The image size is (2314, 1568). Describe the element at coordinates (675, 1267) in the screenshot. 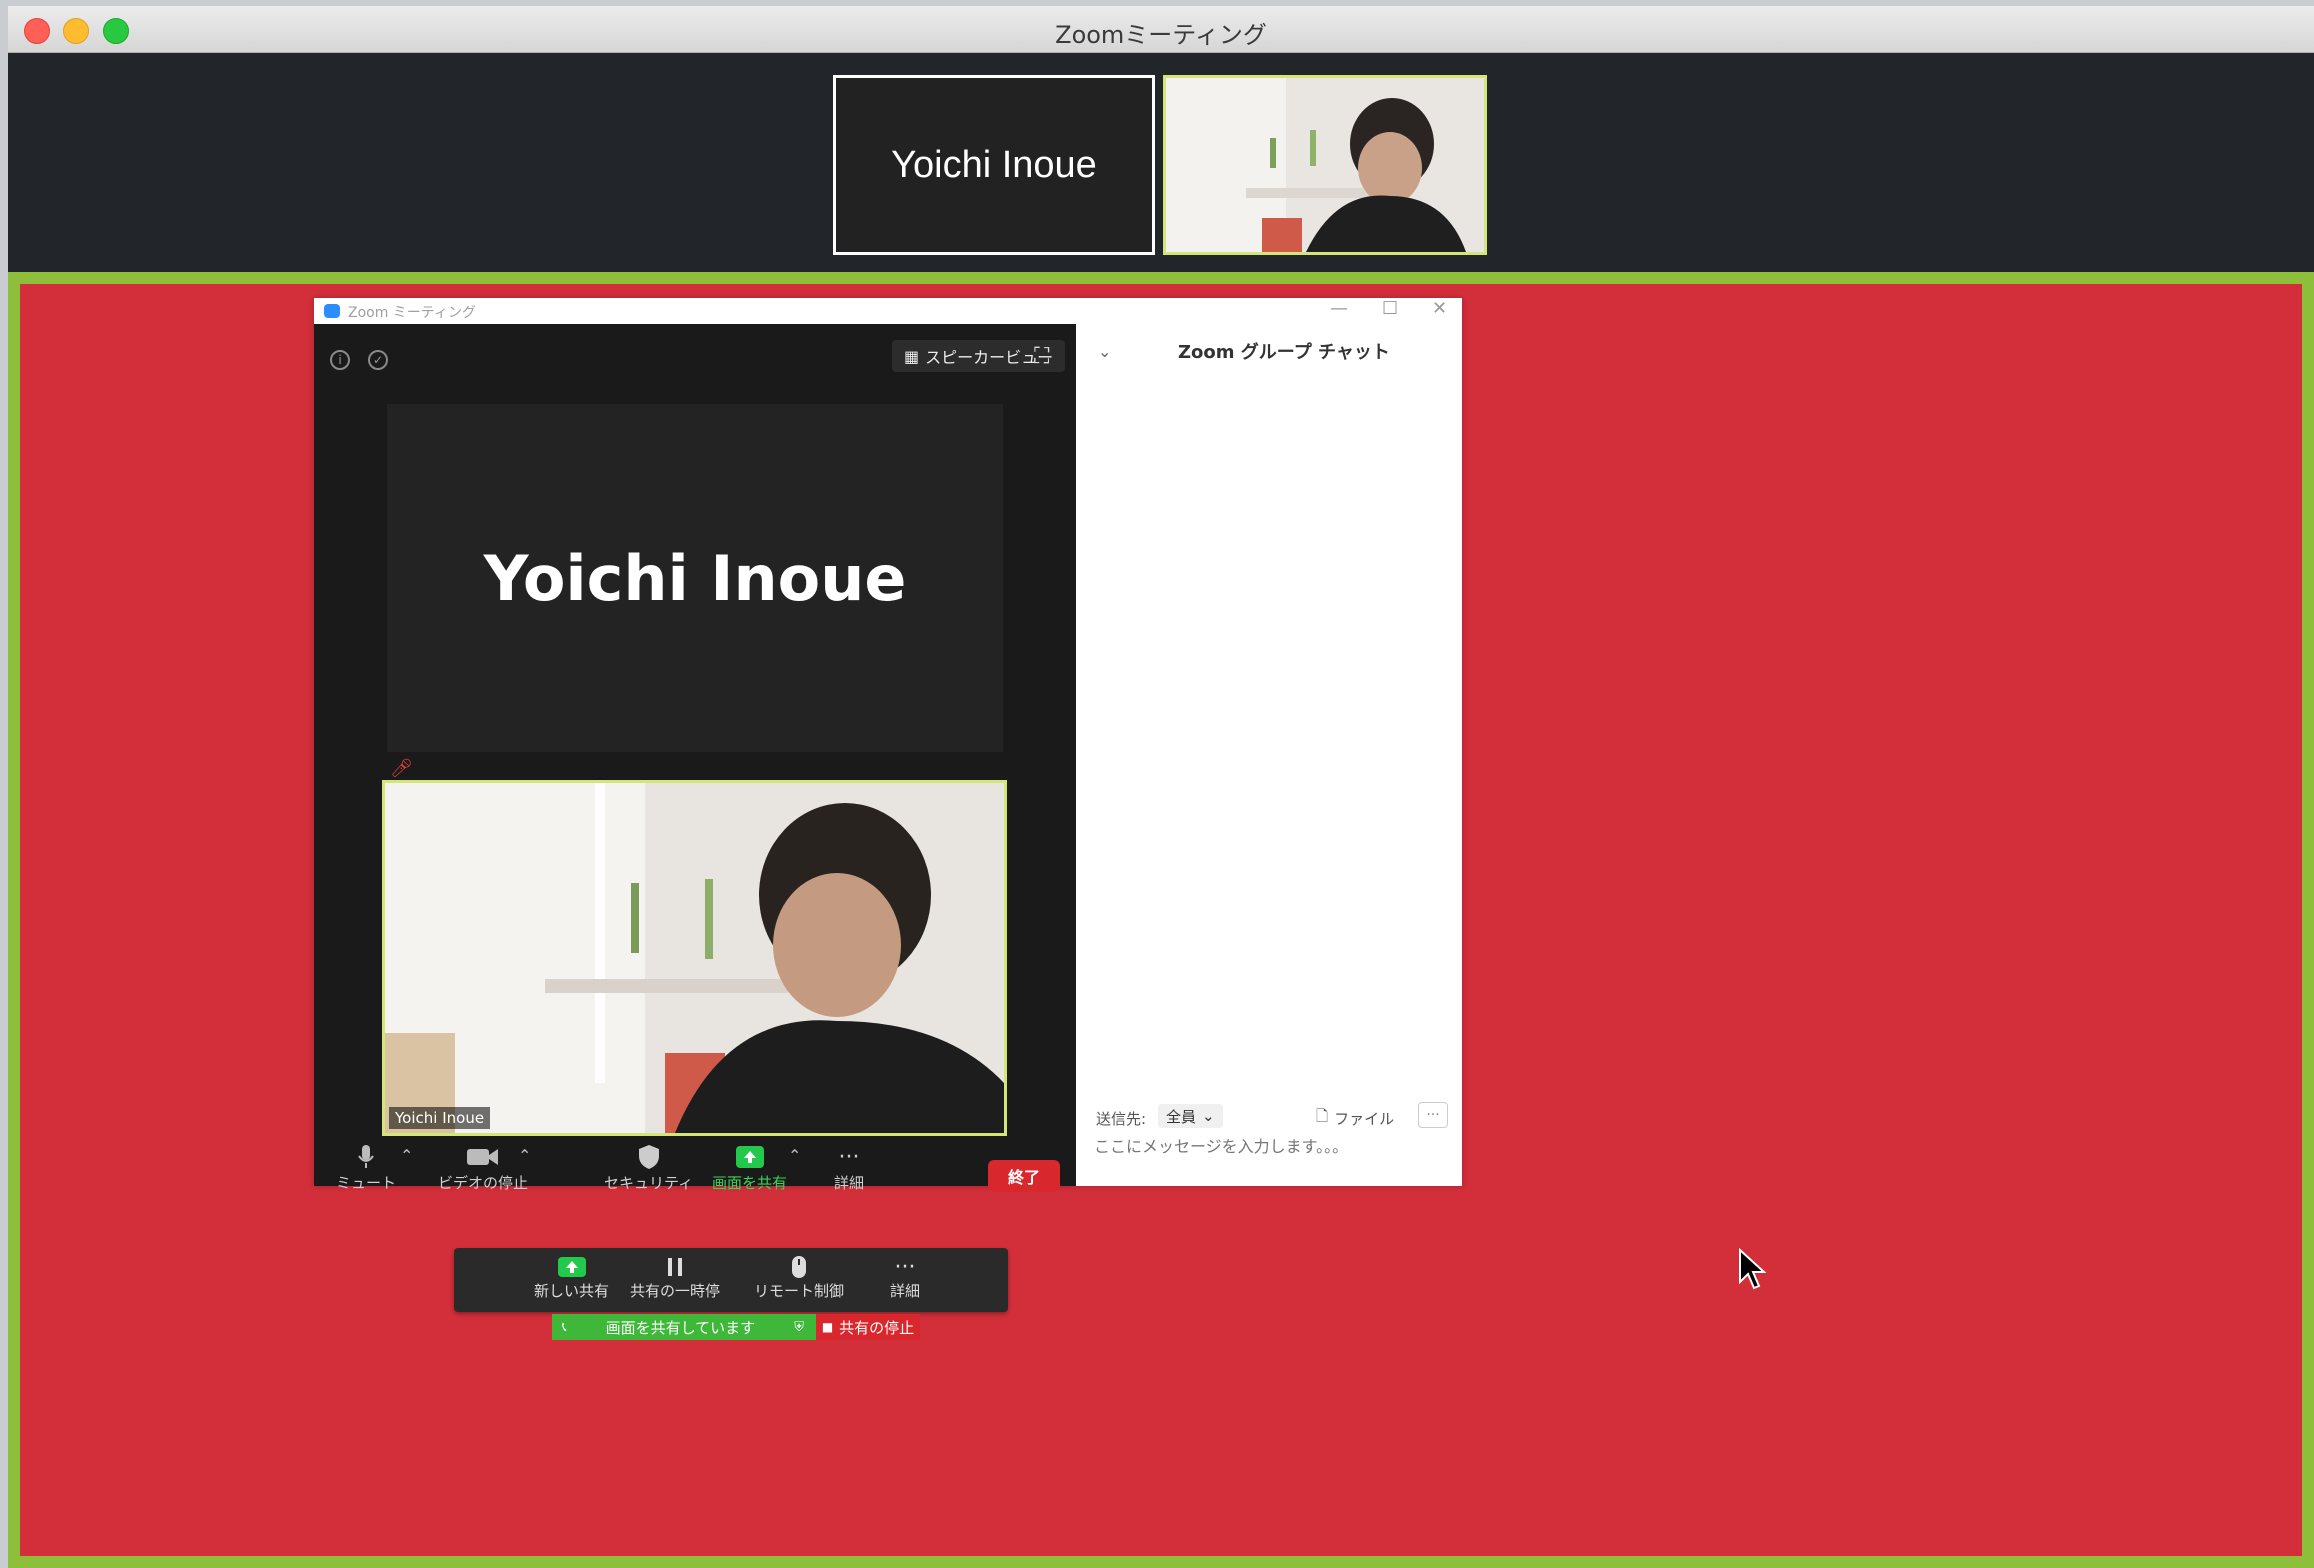

I see `pause-icon` at that location.